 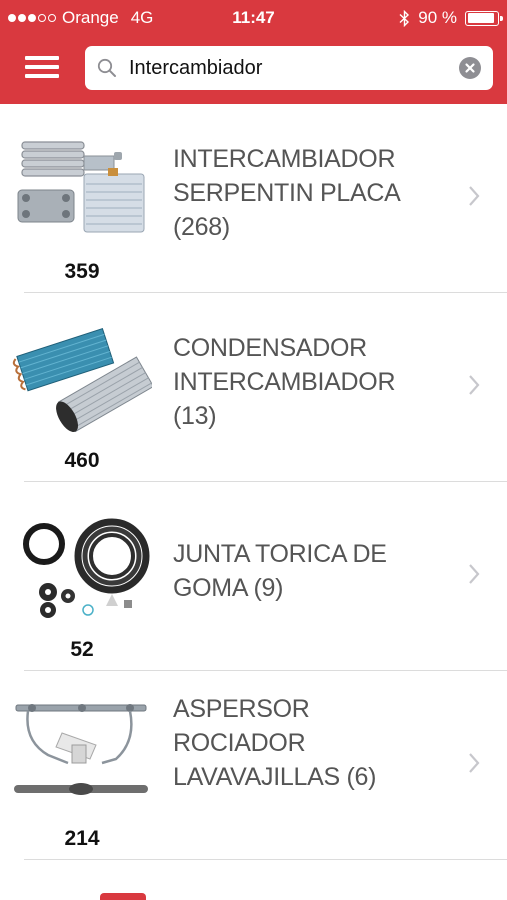 What do you see at coordinates (82, 460) in the screenshot?
I see `product-count: 460` at bounding box center [82, 460].